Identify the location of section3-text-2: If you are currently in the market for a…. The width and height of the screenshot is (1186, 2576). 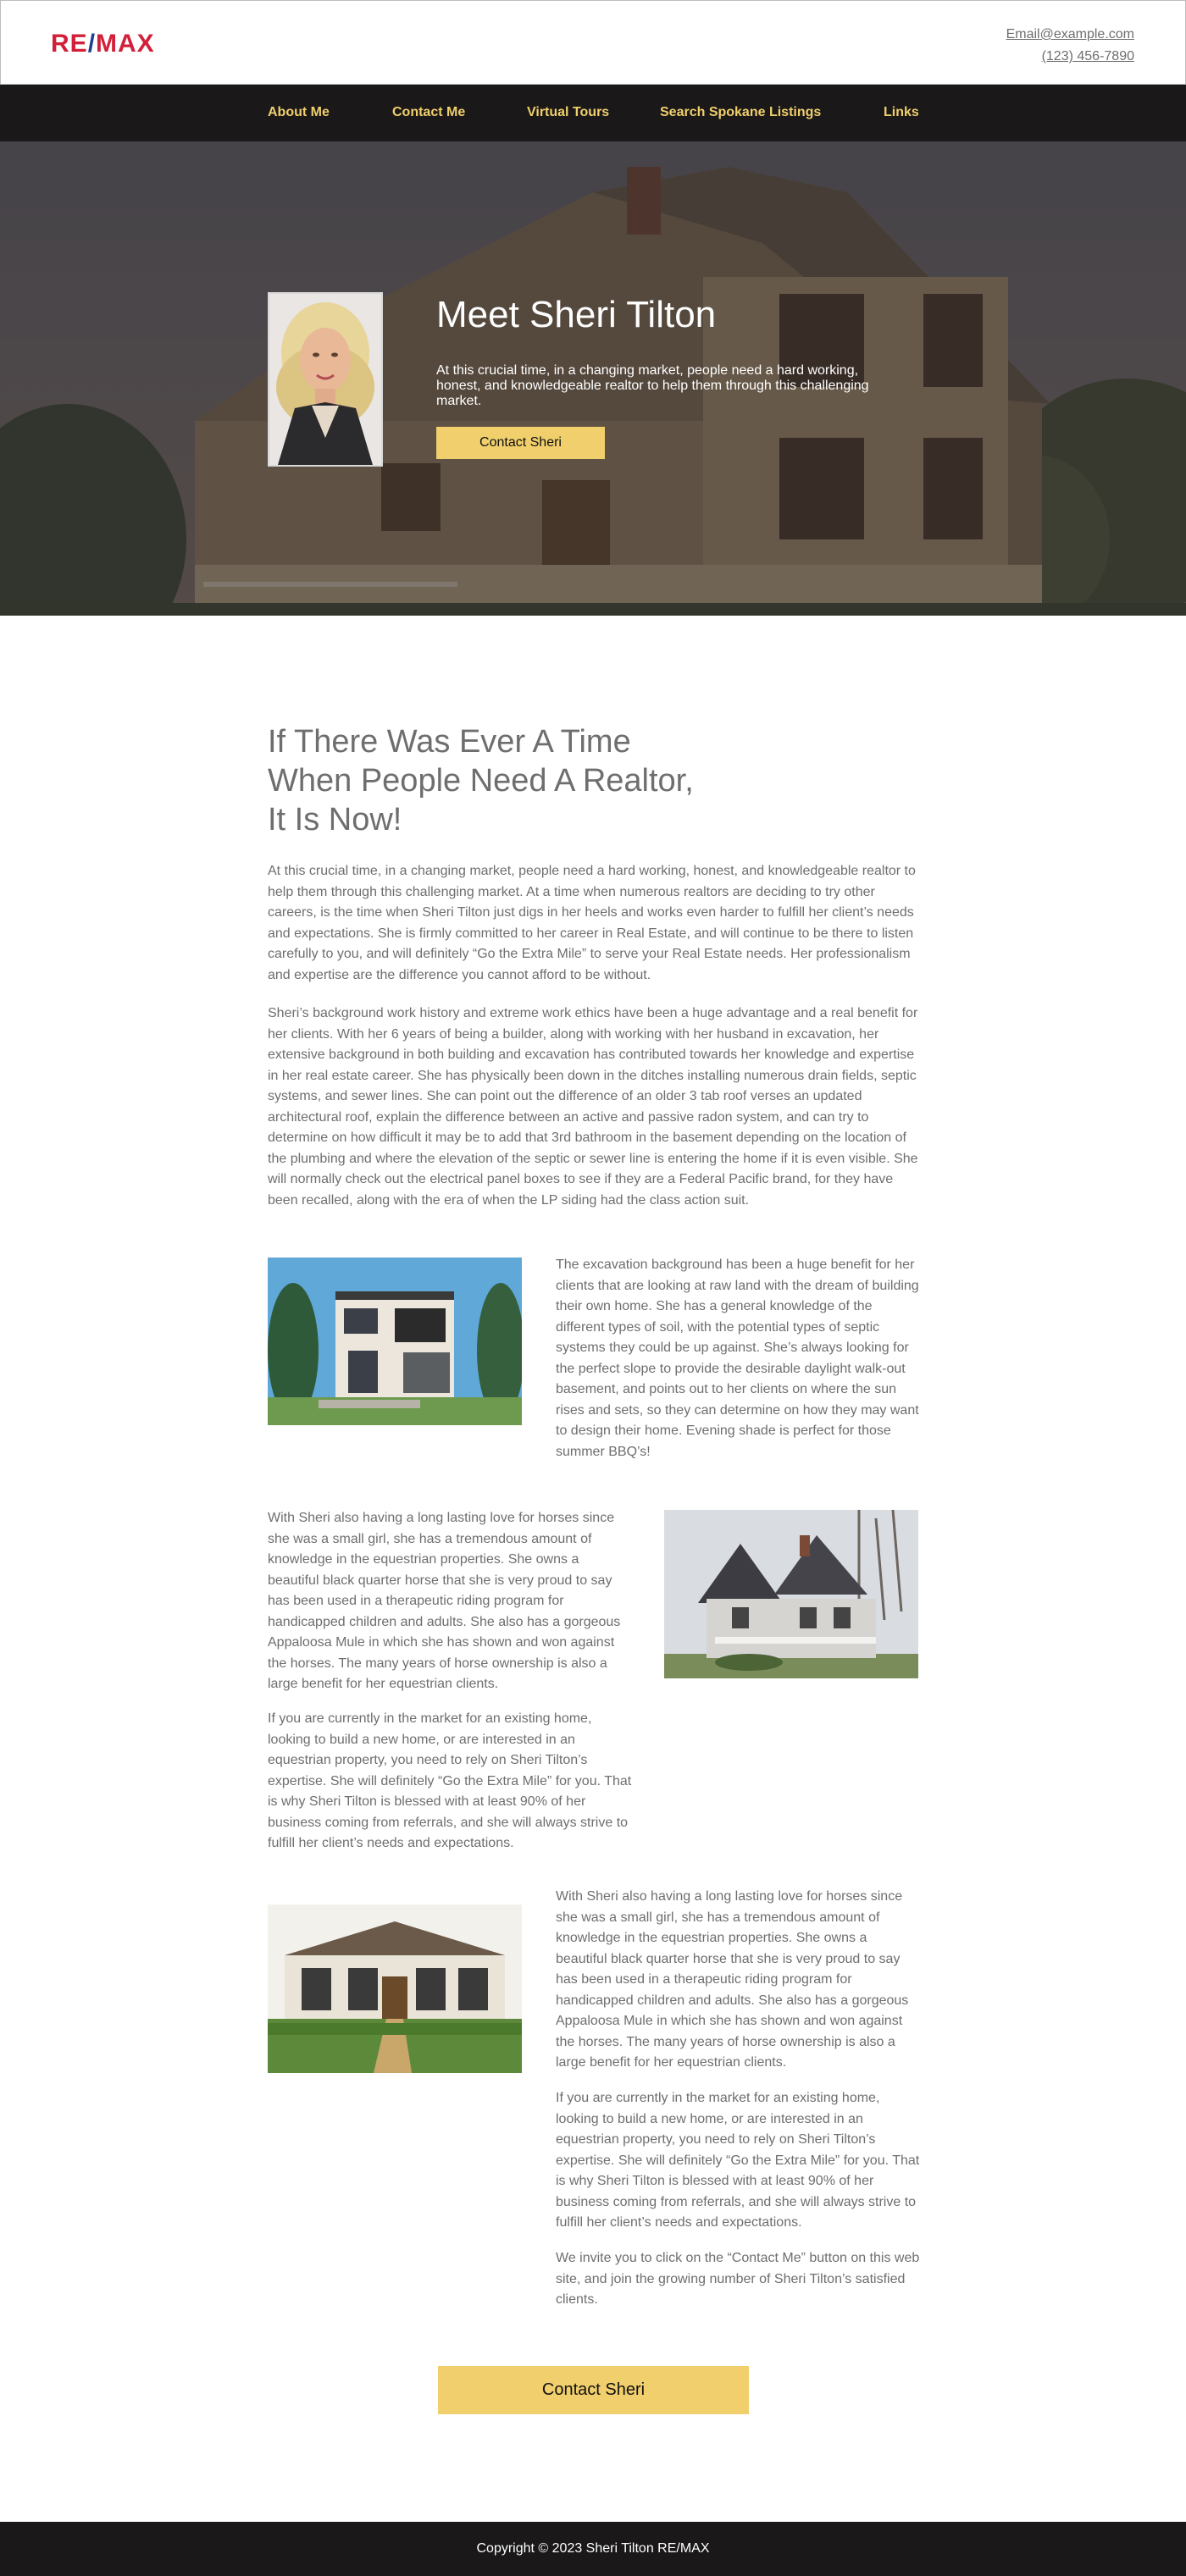
(738, 2160).